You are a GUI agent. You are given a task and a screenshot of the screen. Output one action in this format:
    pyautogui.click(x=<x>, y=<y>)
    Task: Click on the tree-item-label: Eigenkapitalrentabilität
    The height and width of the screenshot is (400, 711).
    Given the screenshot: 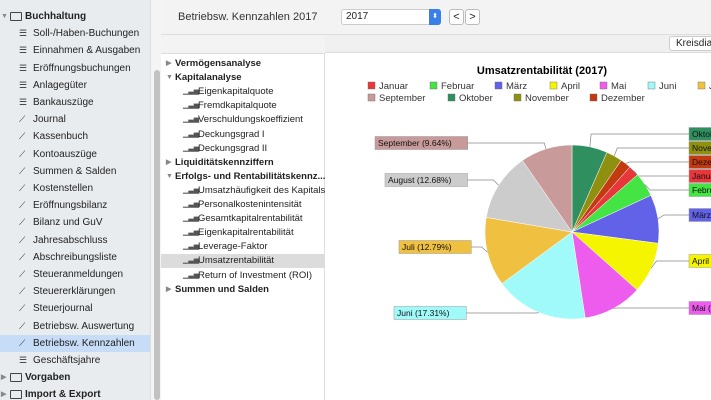 What is the action you would take?
    pyautogui.click(x=246, y=233)
    